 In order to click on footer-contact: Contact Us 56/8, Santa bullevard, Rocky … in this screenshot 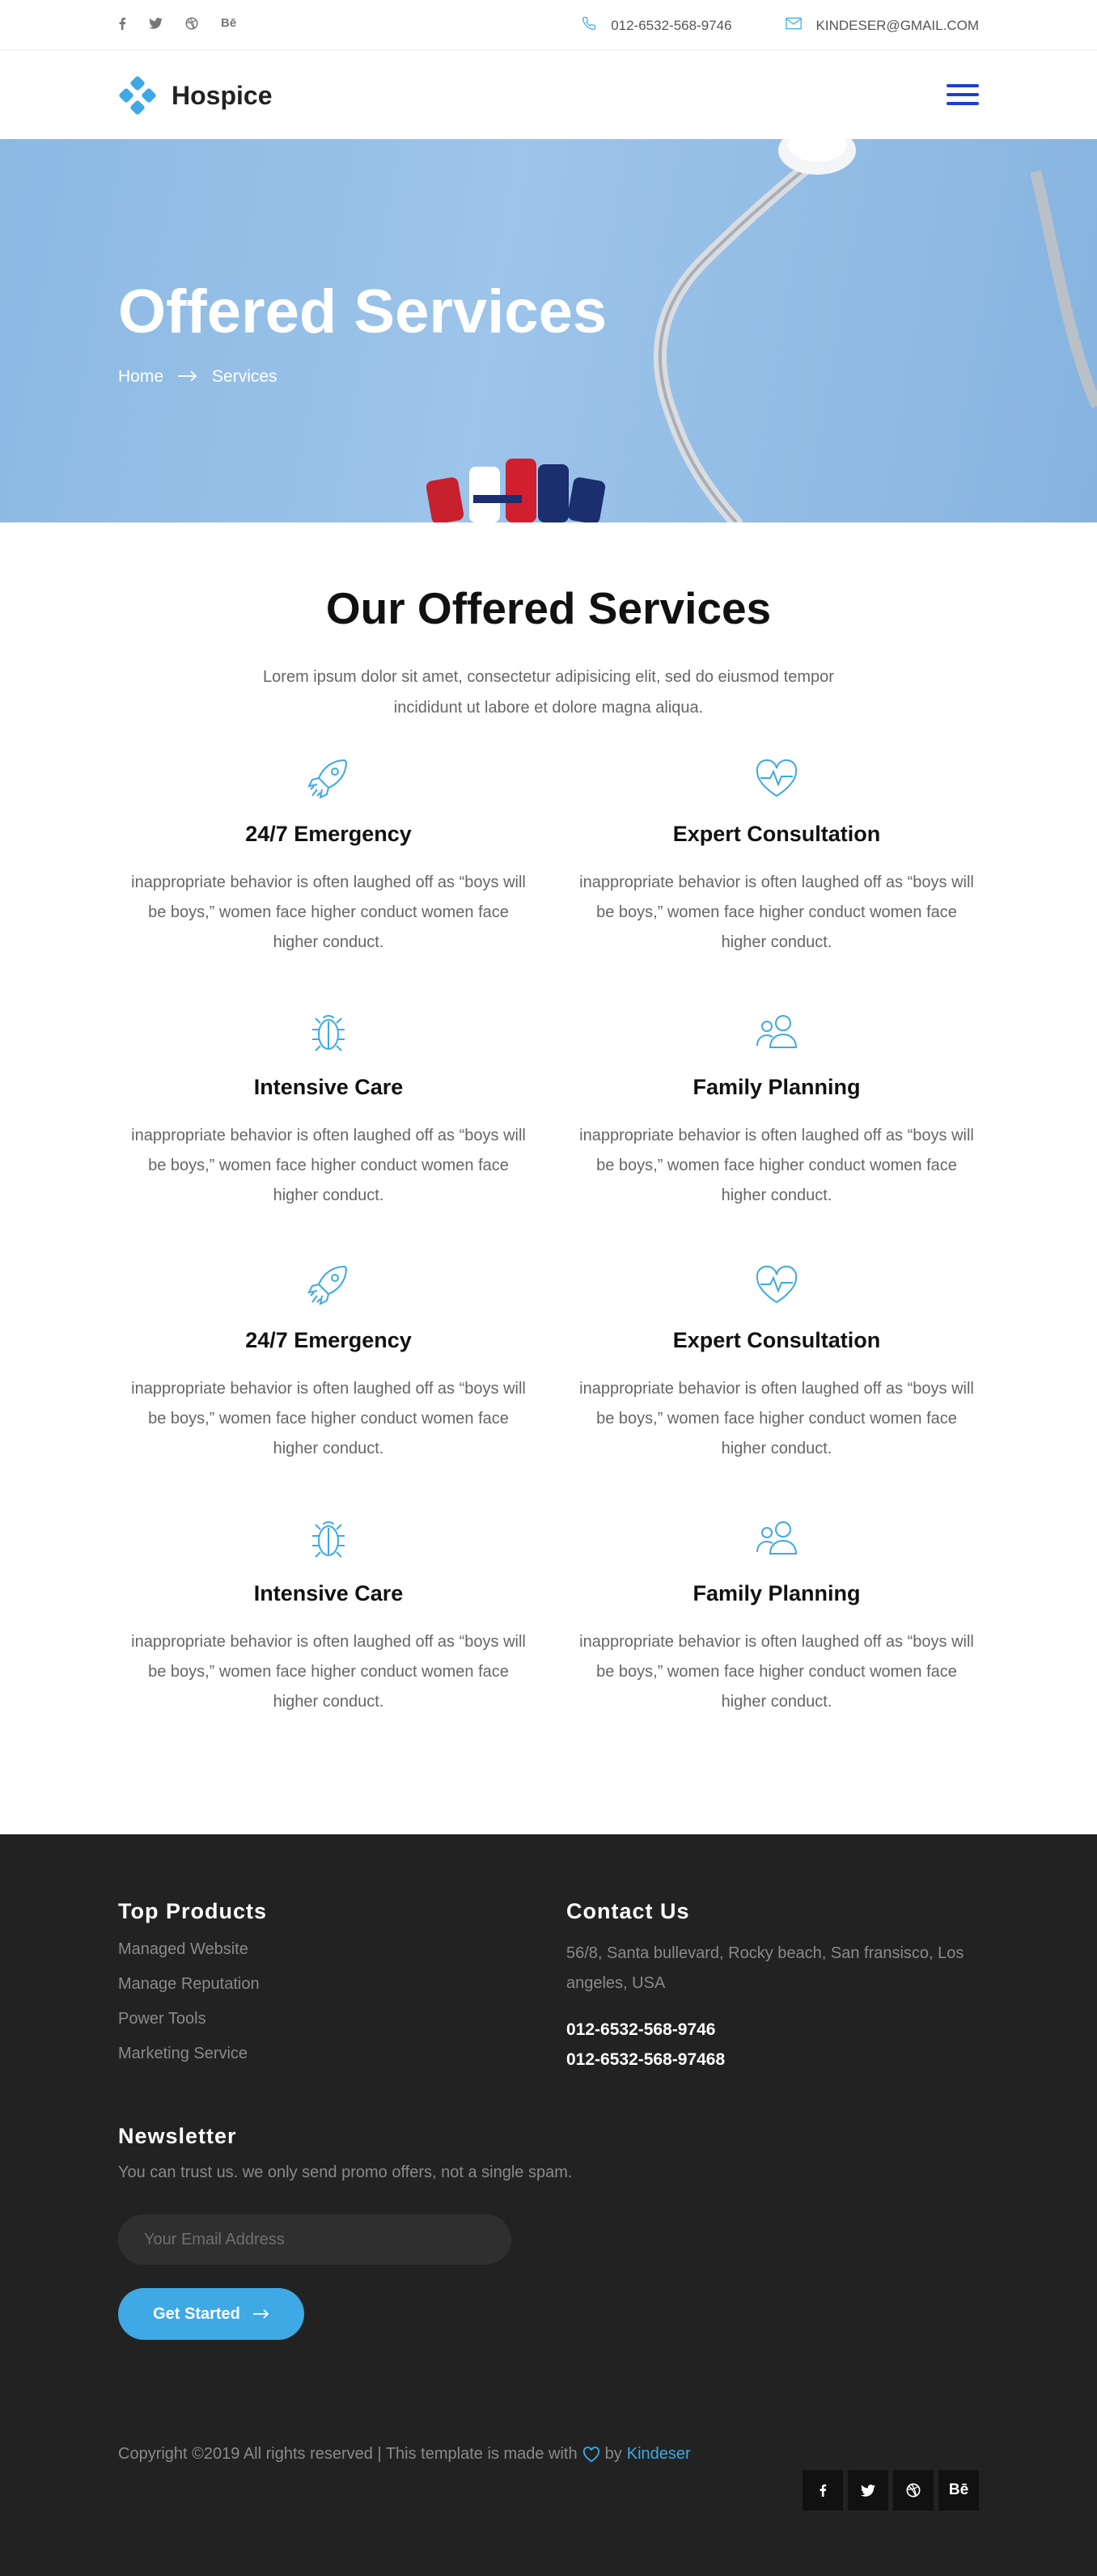, I will do `click(776, 1987)`.